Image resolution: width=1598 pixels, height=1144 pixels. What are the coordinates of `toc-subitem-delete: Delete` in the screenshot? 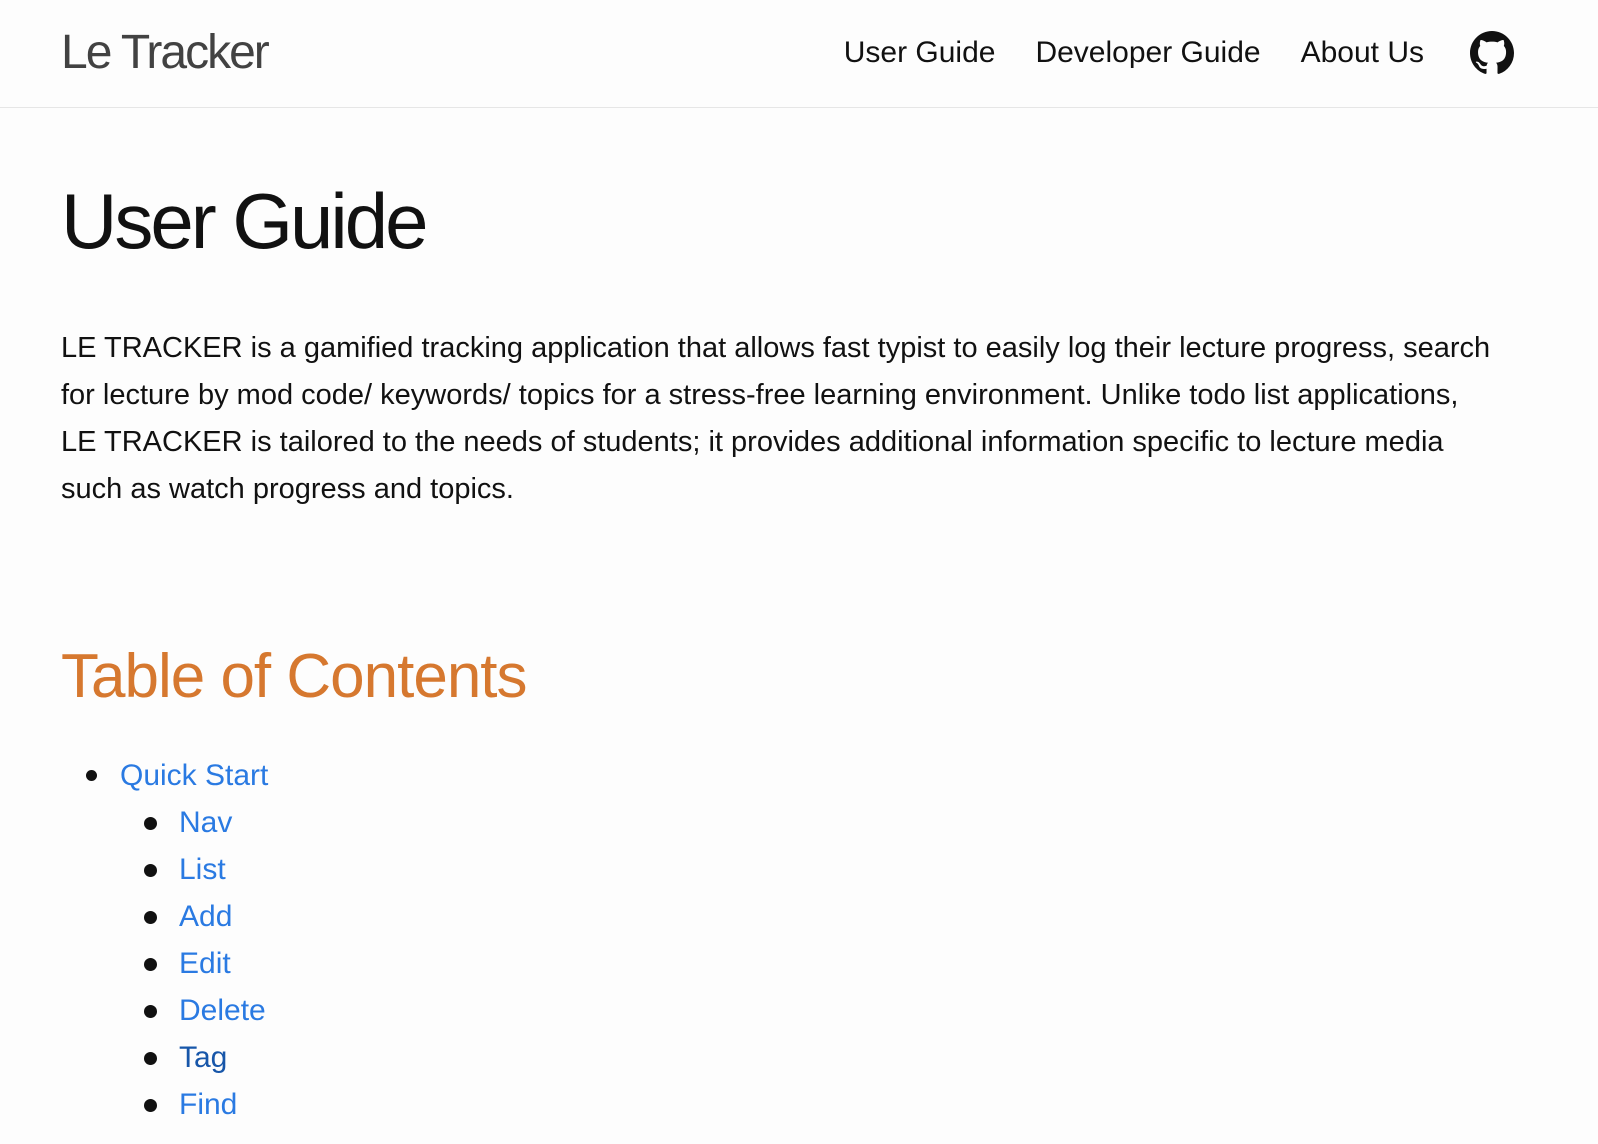 It's located at (194, 1010).